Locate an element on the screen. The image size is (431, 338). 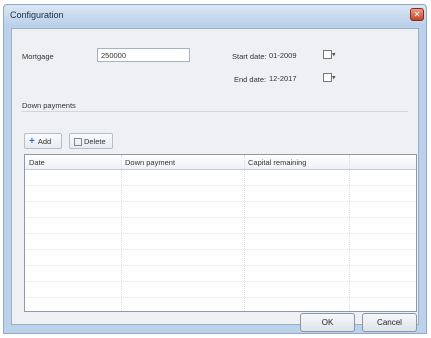
ok-button: OK is located at coordinates (327, 322).